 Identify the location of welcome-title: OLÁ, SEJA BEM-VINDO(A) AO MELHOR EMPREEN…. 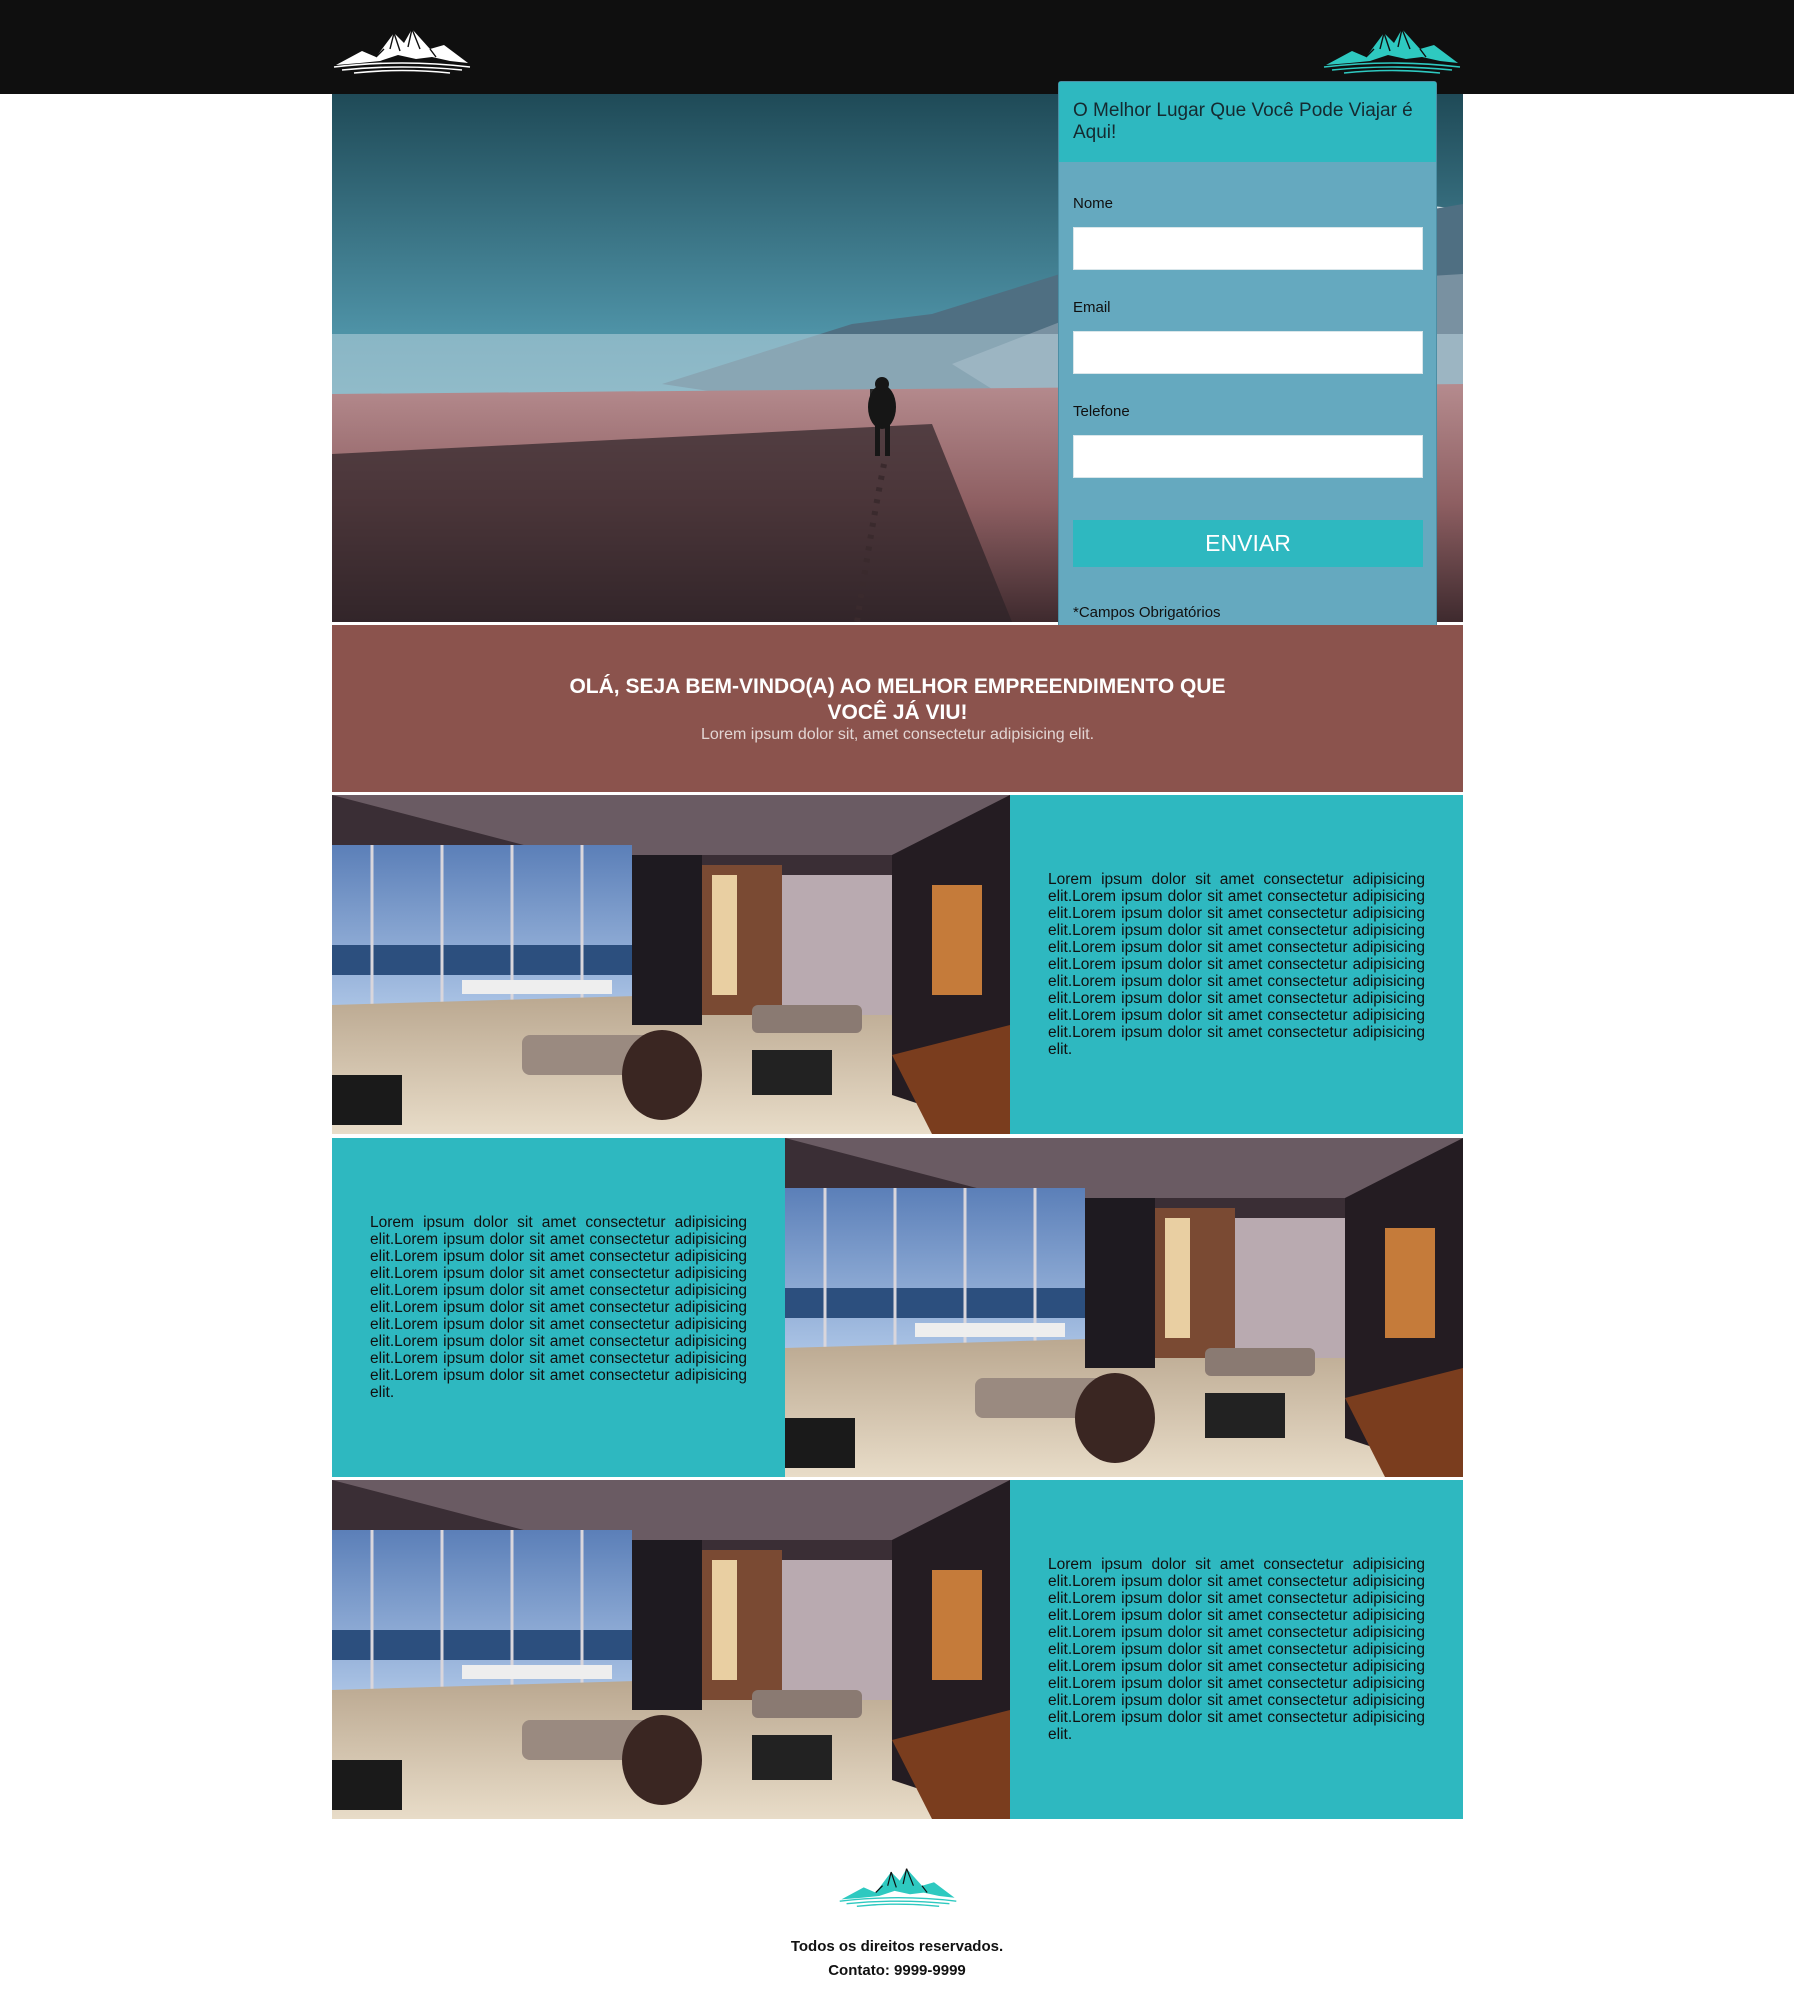
(897, 700).